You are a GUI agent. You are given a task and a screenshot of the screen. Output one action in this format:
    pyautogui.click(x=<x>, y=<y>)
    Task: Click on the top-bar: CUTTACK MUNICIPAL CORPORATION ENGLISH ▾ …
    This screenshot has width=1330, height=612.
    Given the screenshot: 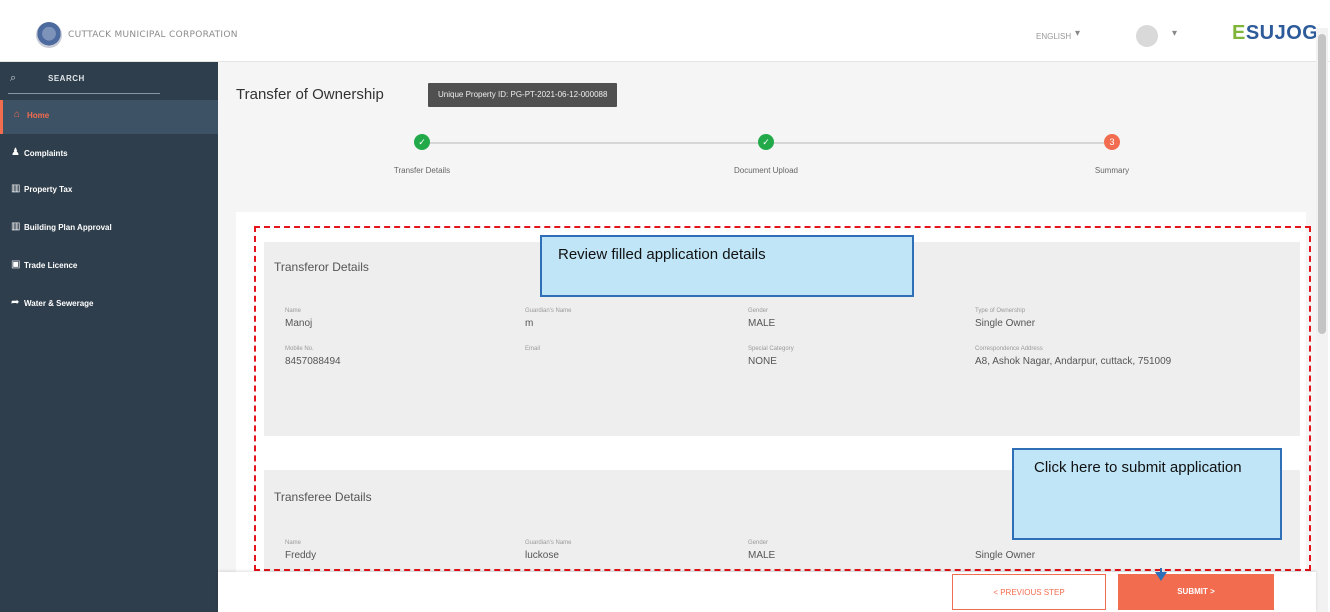 What is the action you would take?
    pyautogui.click(x=665, y=31)
    